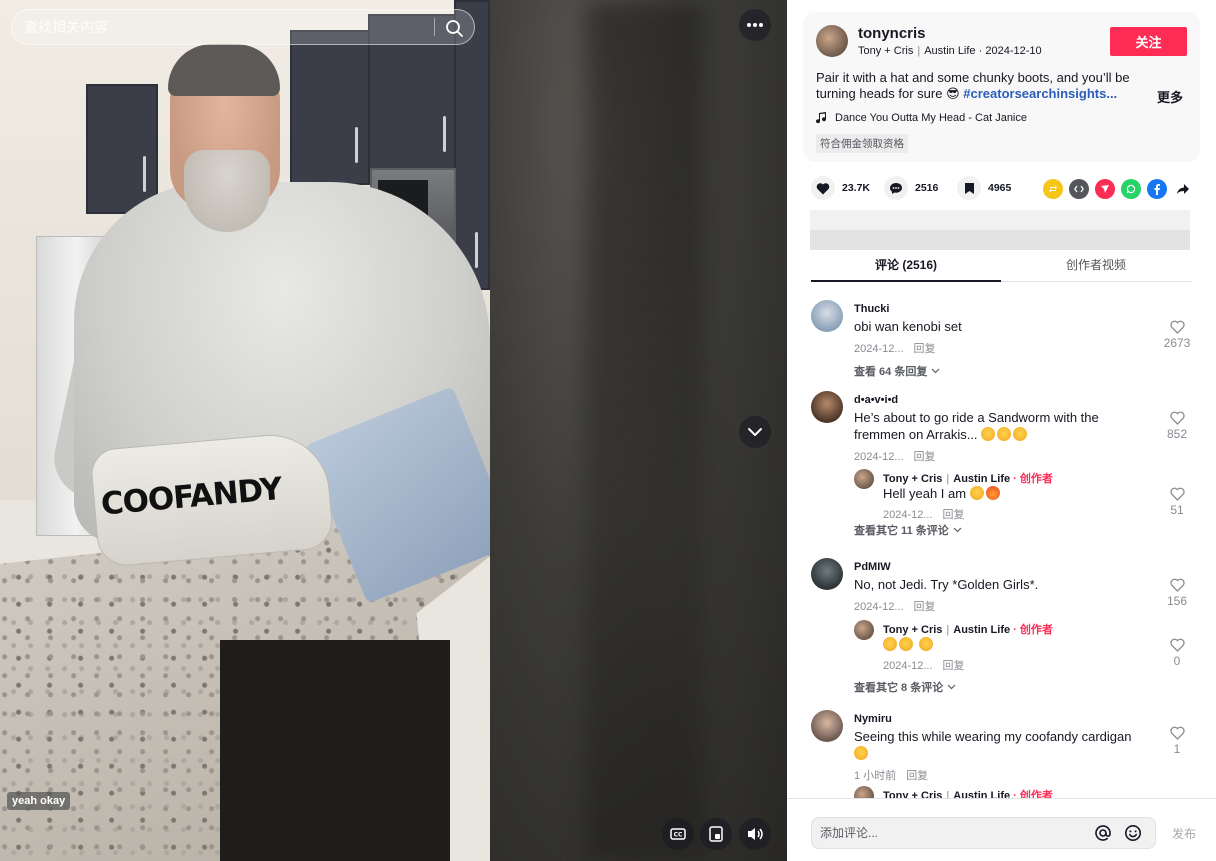 This screenshot has width=1216, height=861. I want to click on captions-button: CC, so click(678, 834).